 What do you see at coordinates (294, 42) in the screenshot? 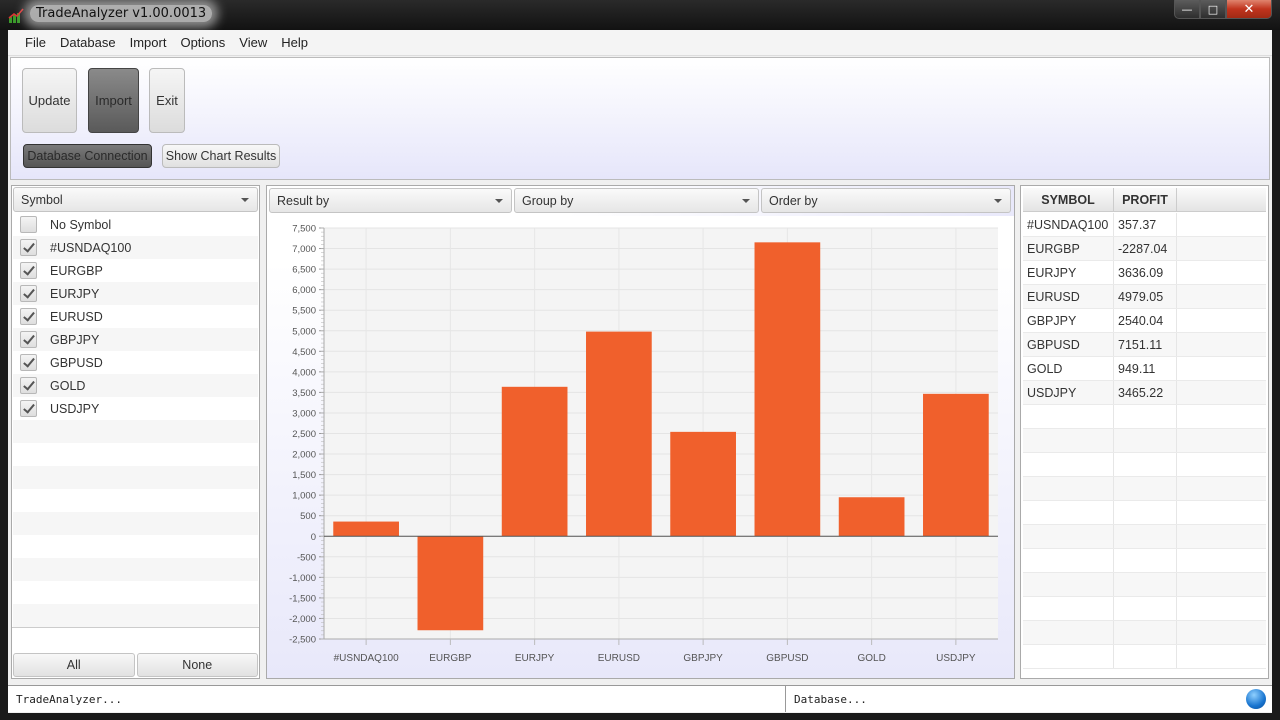
I see `menu-help: Help` at bounding box center [294, 42].